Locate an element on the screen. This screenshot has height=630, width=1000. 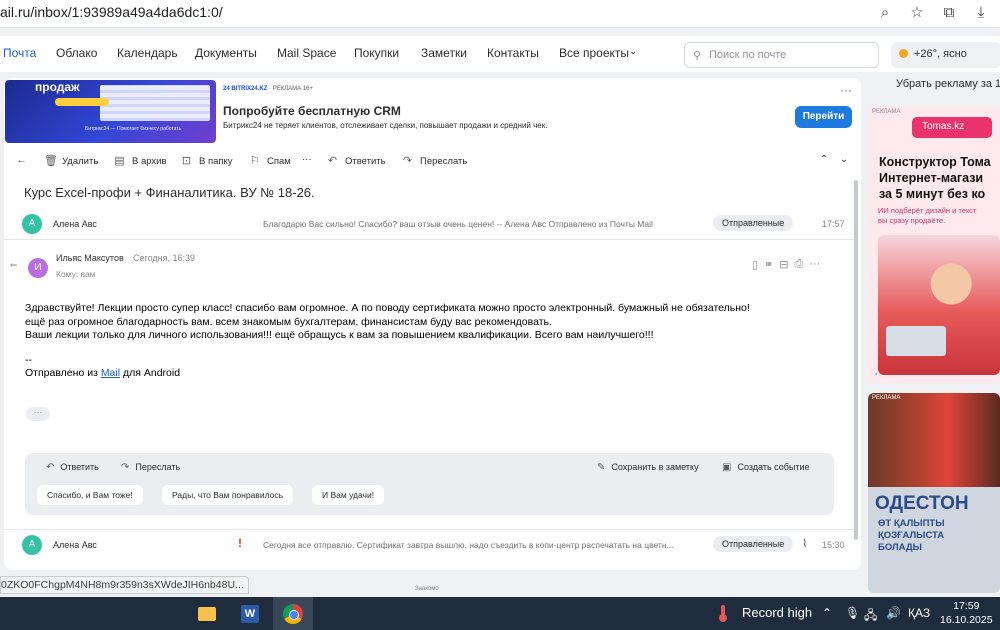
weather-widget: +26°, ясно is located at coordinates (945, 55).